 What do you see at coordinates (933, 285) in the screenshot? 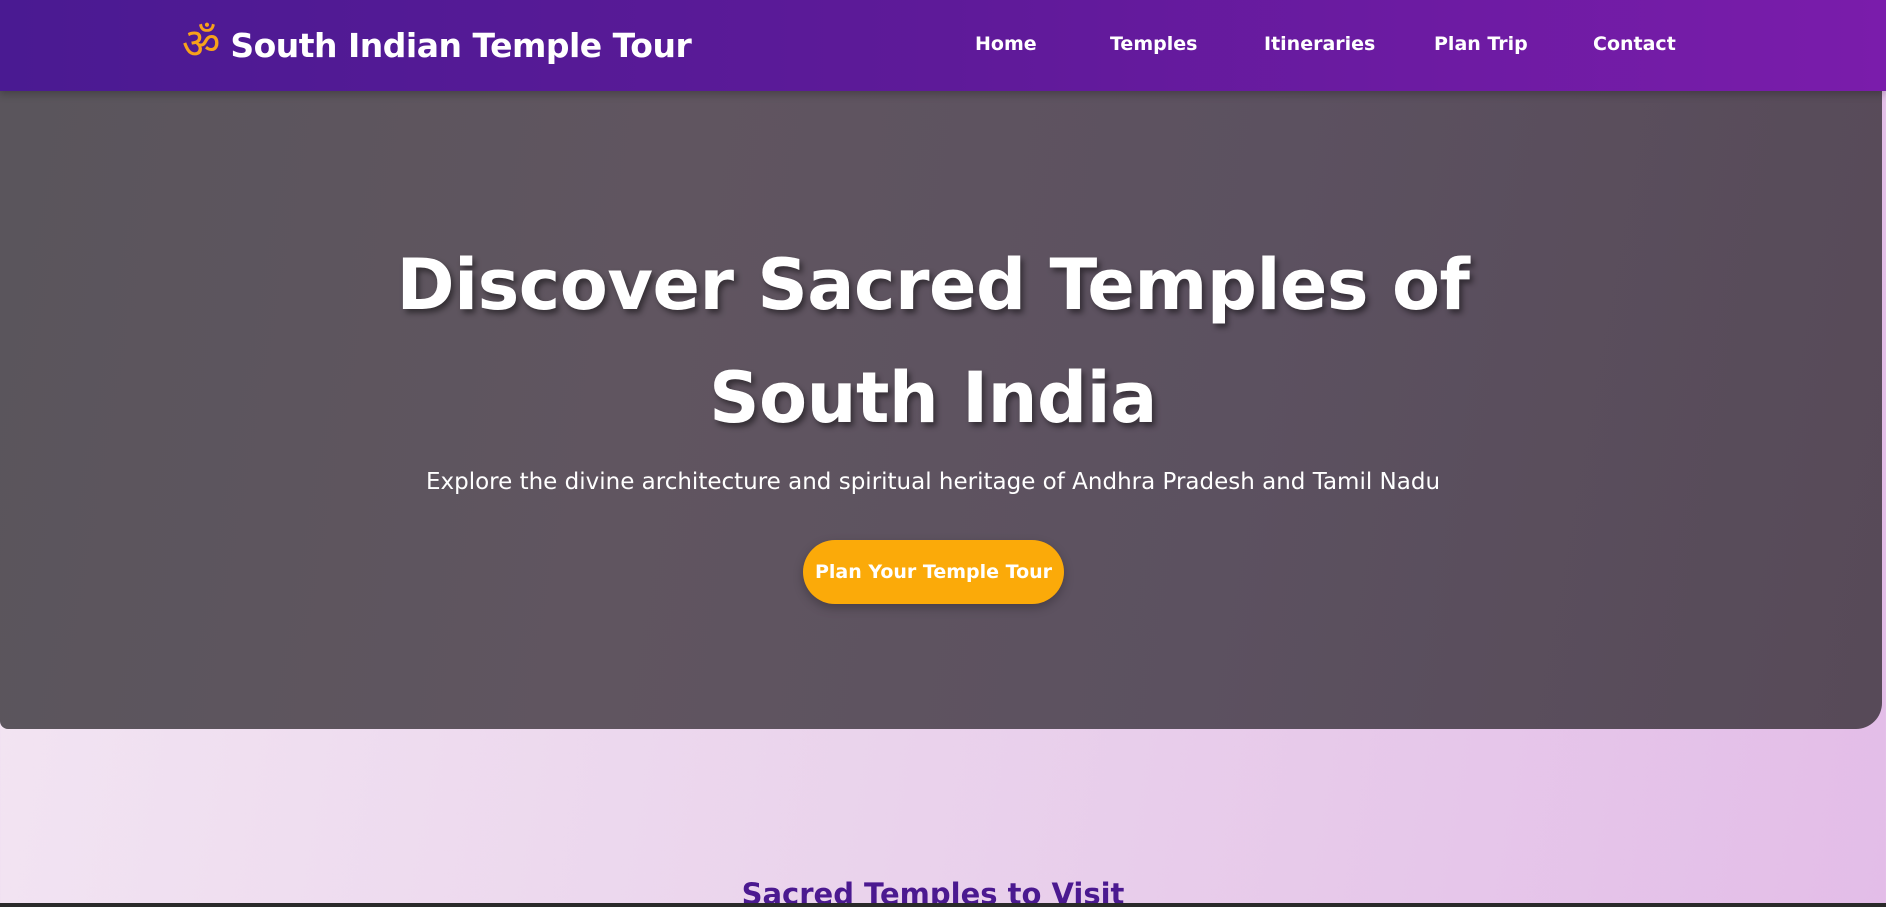
I see `hero-title-line-1: Discover Sacred Temples of` at bounding box center [933, 285].